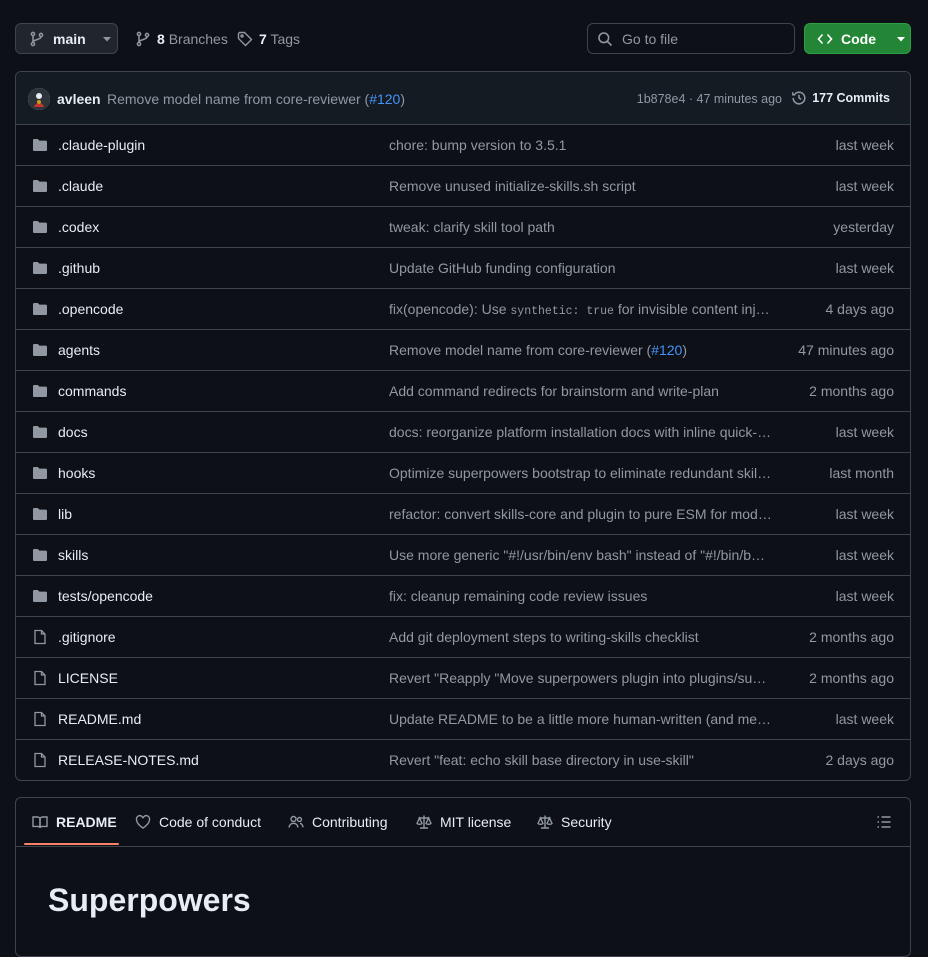 This screenshot has width=928, height=957. What do you see at coordinates (709, 99) in the screenshot?
I see `commit-sha-time: 1b878e4 · 47 minutes ago` at bounding box center [709, 99].